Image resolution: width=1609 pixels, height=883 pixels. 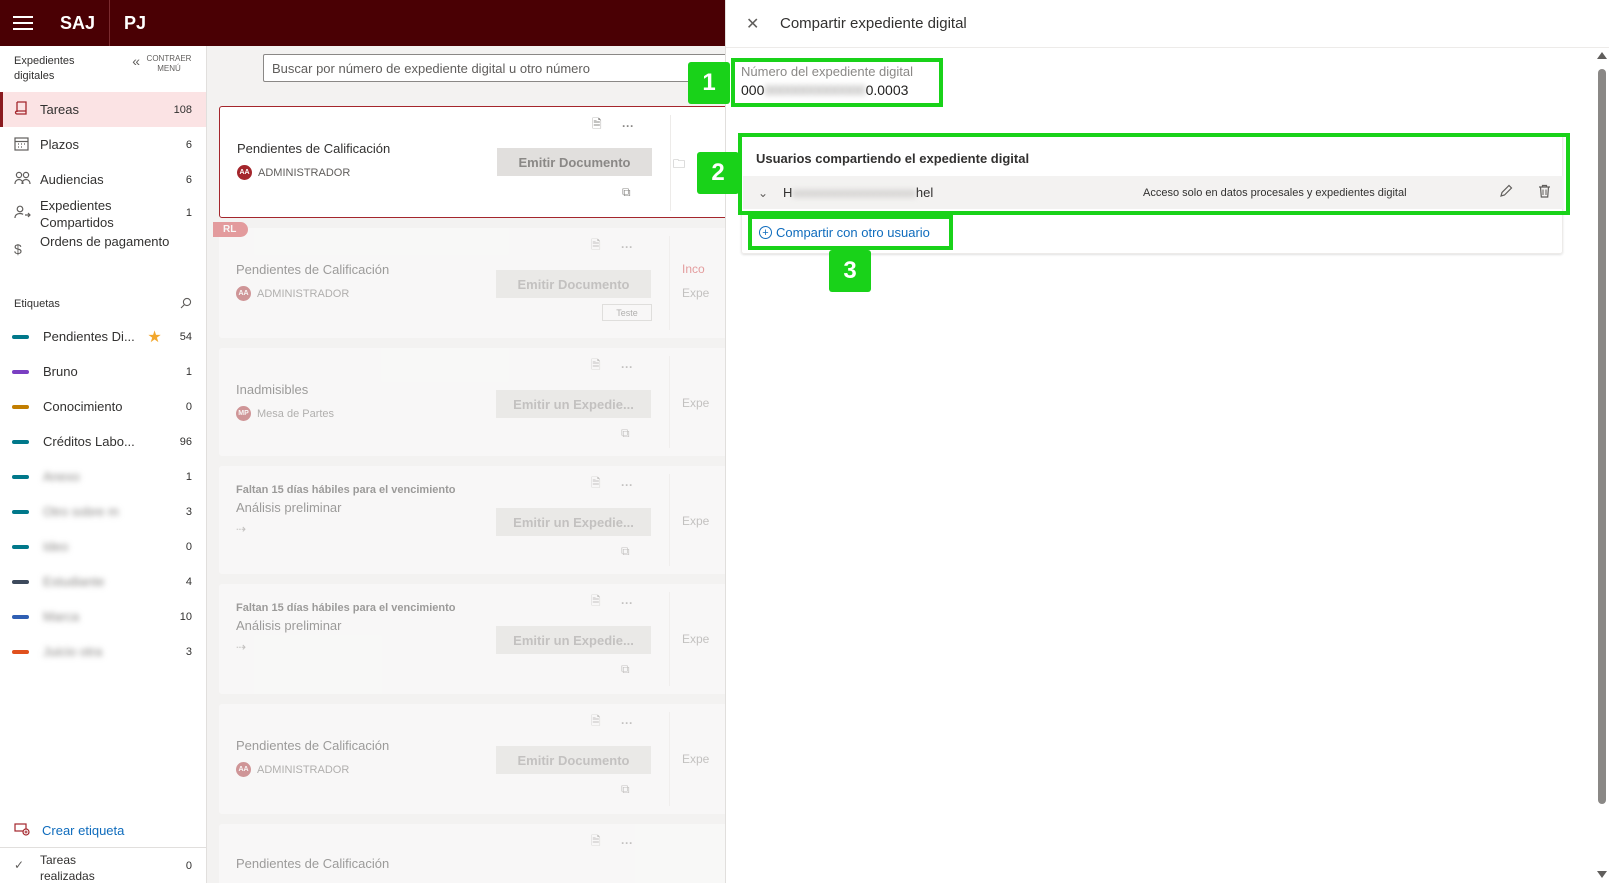 What do you see at coordinates (1167, 24) in the screenshot?
I see `panel-header: ✕ Compartir expediente digital` at bounding box center [1167, 24].